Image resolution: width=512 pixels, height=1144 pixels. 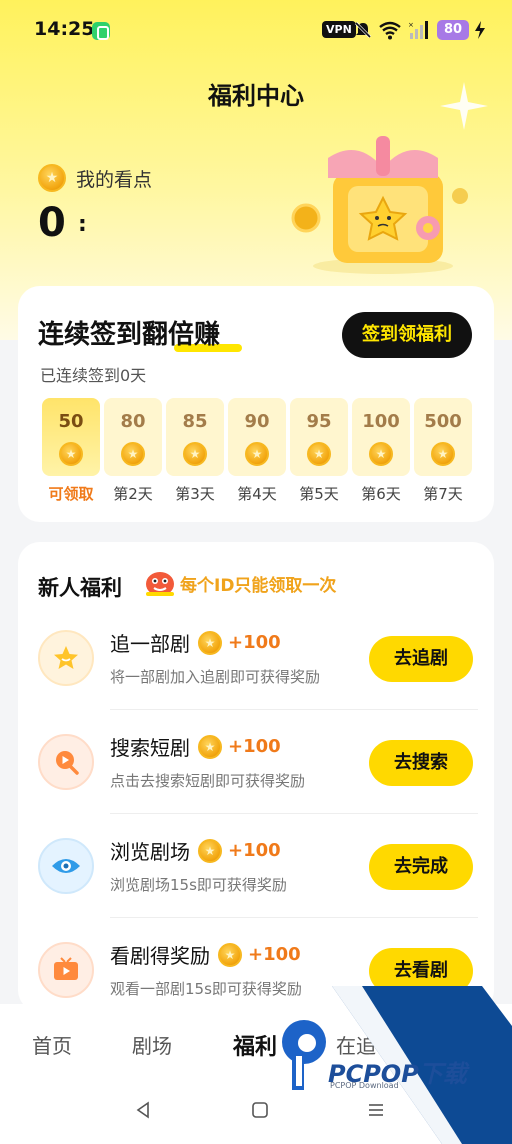 I want to click on tv-play-icon, so click(x=66, y=970).